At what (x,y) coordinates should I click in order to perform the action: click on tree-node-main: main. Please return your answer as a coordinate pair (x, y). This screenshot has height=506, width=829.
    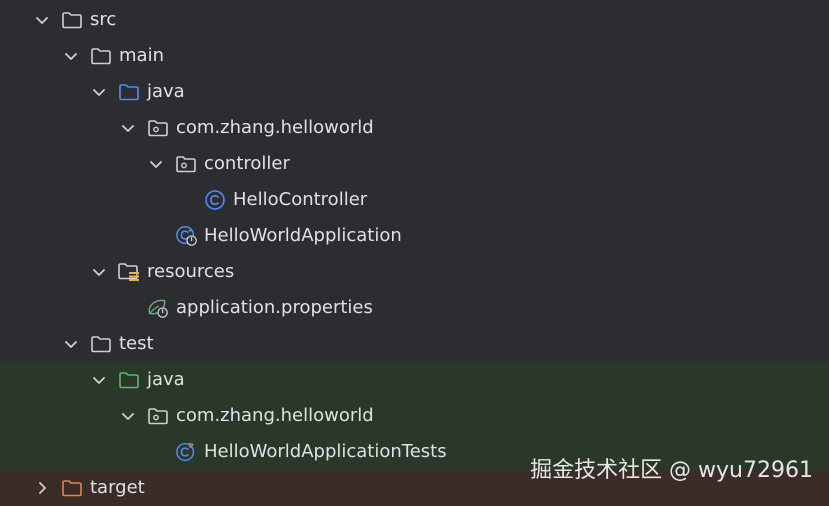
    Looking at the image, I should click on (414, 56).